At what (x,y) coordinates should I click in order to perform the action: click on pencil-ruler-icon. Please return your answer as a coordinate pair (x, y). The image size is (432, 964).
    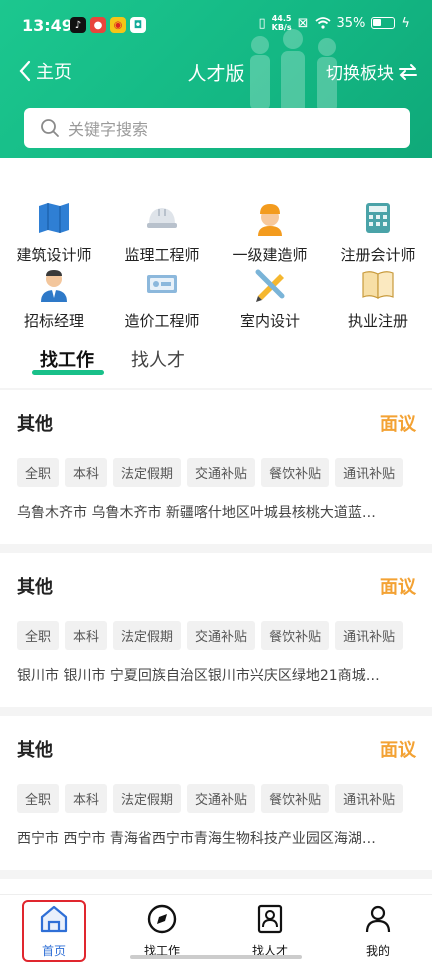
    Looking at the image, I should click on (270, 285).